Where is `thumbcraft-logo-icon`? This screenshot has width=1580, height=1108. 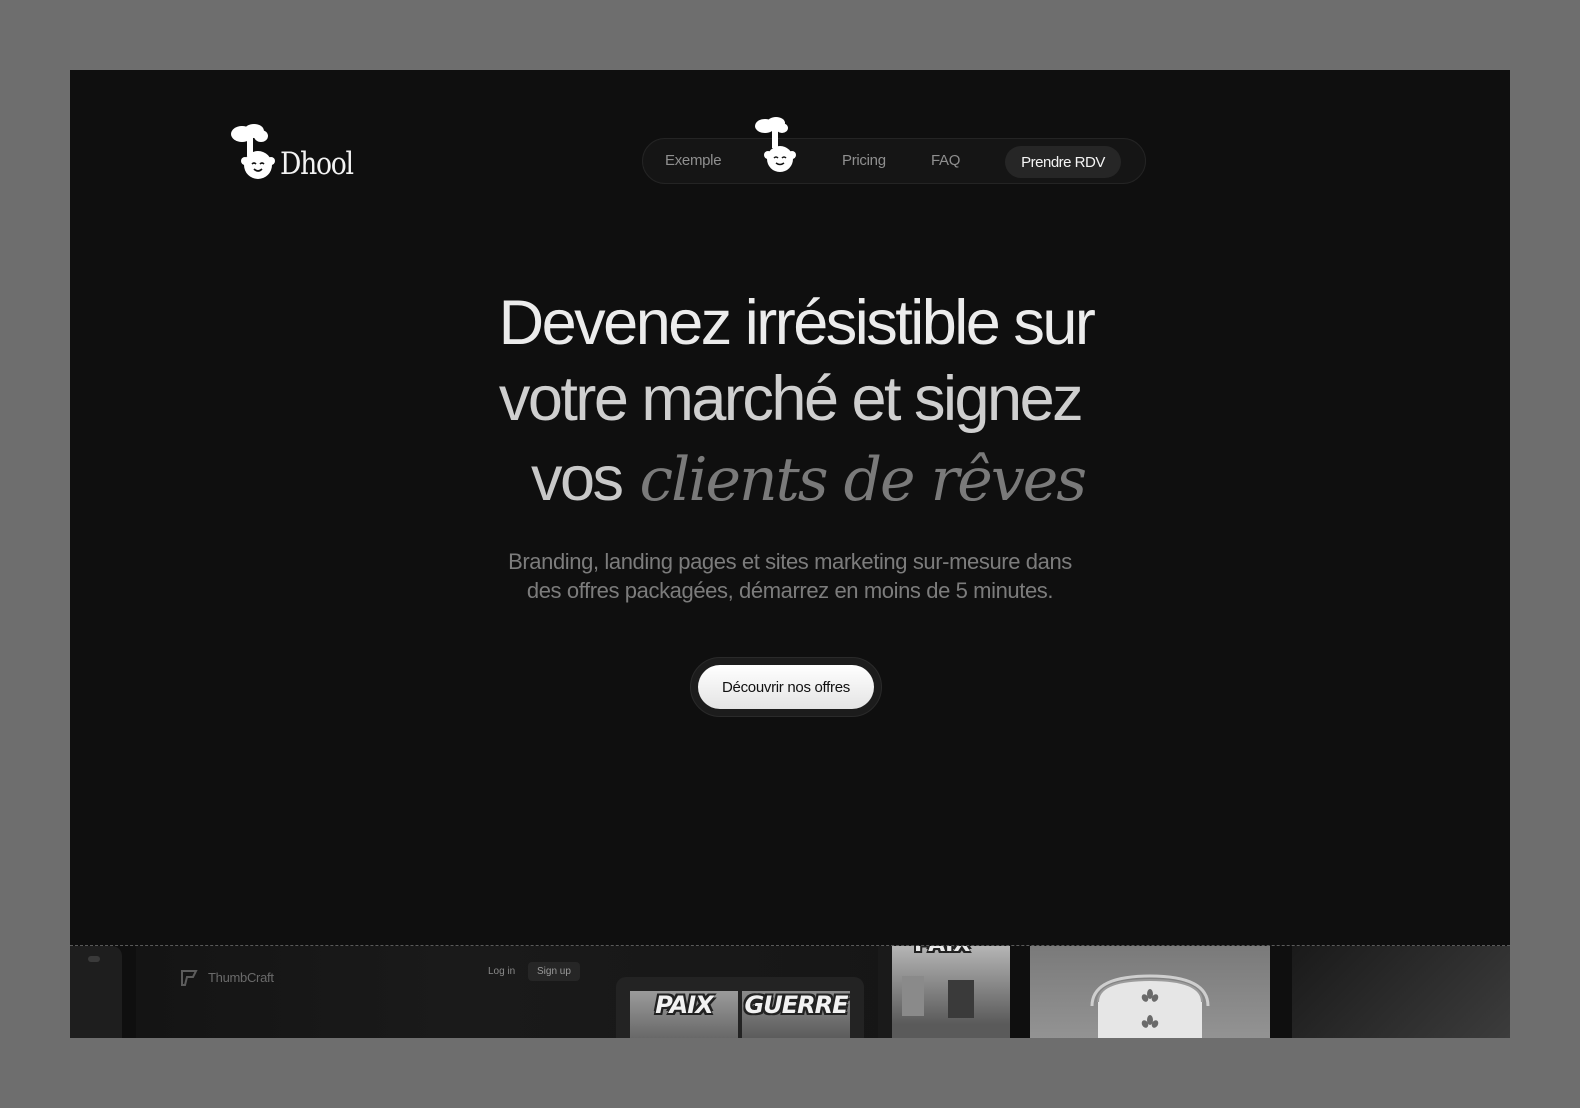
thumbcraft-logo-icon is located at coordinates (189, 978).